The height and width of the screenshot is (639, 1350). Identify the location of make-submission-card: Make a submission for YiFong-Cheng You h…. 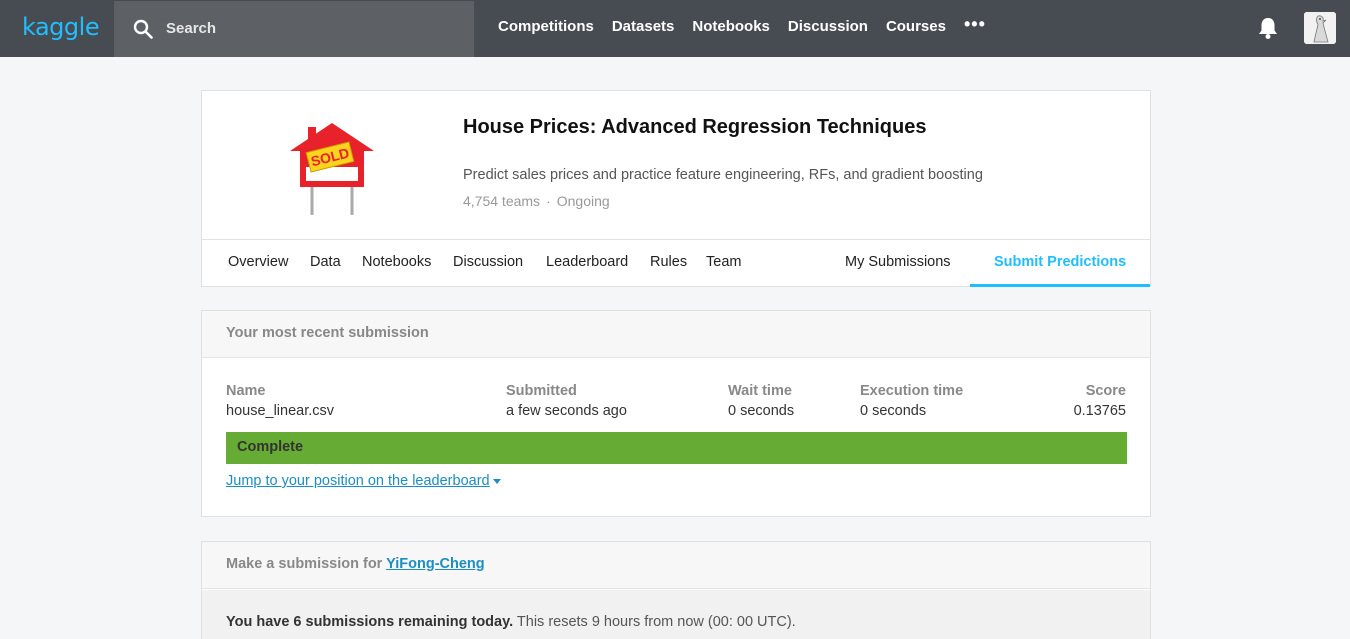
(676, 590).